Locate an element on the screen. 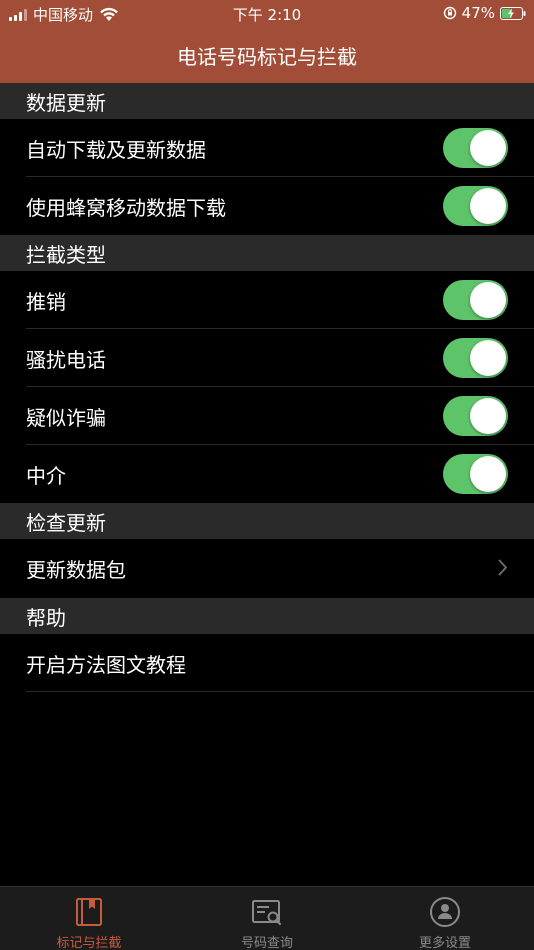 This screenshot has height=950, width=534. divider is located at coordinates (280, 691).